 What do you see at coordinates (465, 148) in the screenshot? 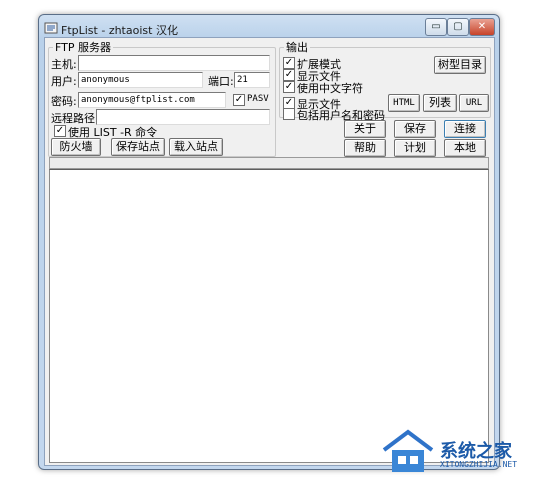
I see `local-button: 本地` at bounding box center [465, 148].